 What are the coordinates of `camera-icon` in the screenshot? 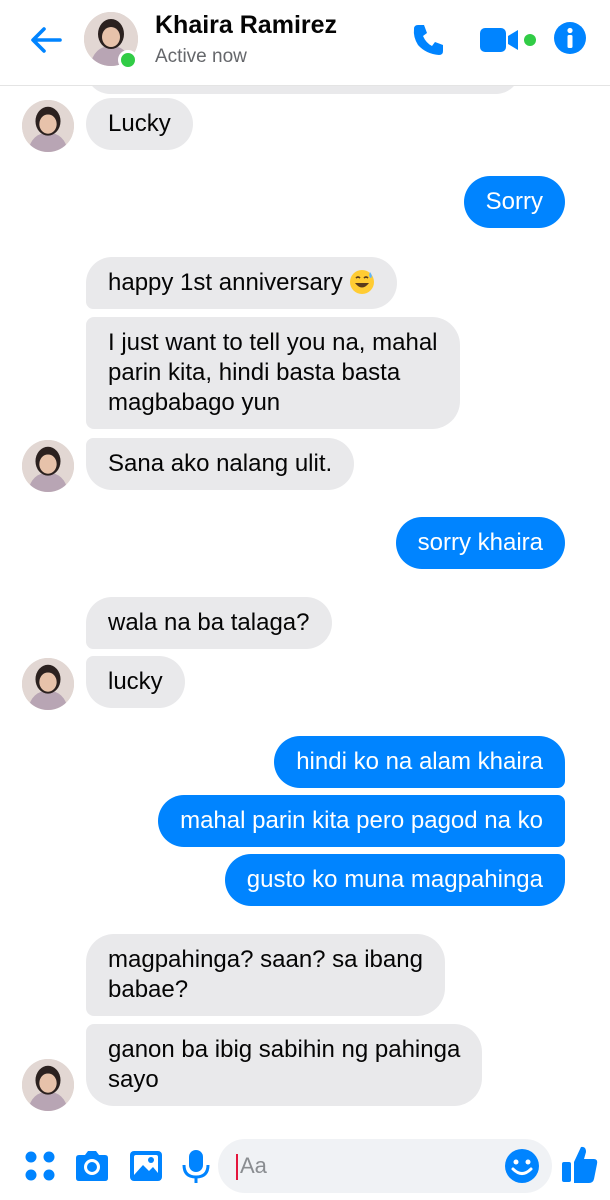 It's located at (92, 1166).